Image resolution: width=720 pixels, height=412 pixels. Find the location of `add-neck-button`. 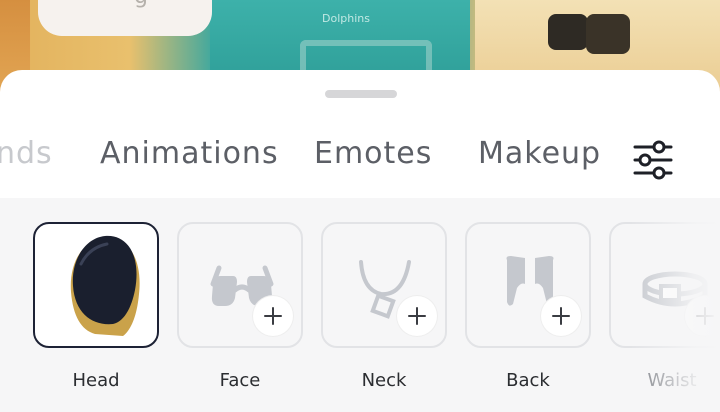

add-neck-button is located at coordinates (417, 316).